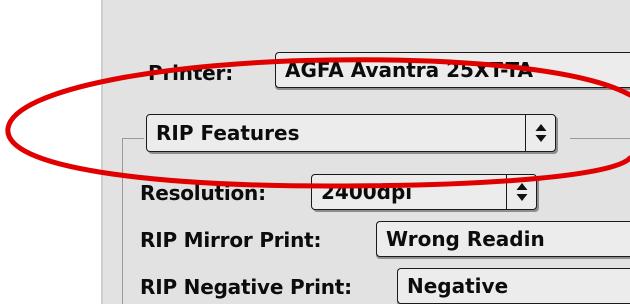 The width and height of the screenshot is (630, 304). I want to click on group-box-border-top-right, so click(600, 138).